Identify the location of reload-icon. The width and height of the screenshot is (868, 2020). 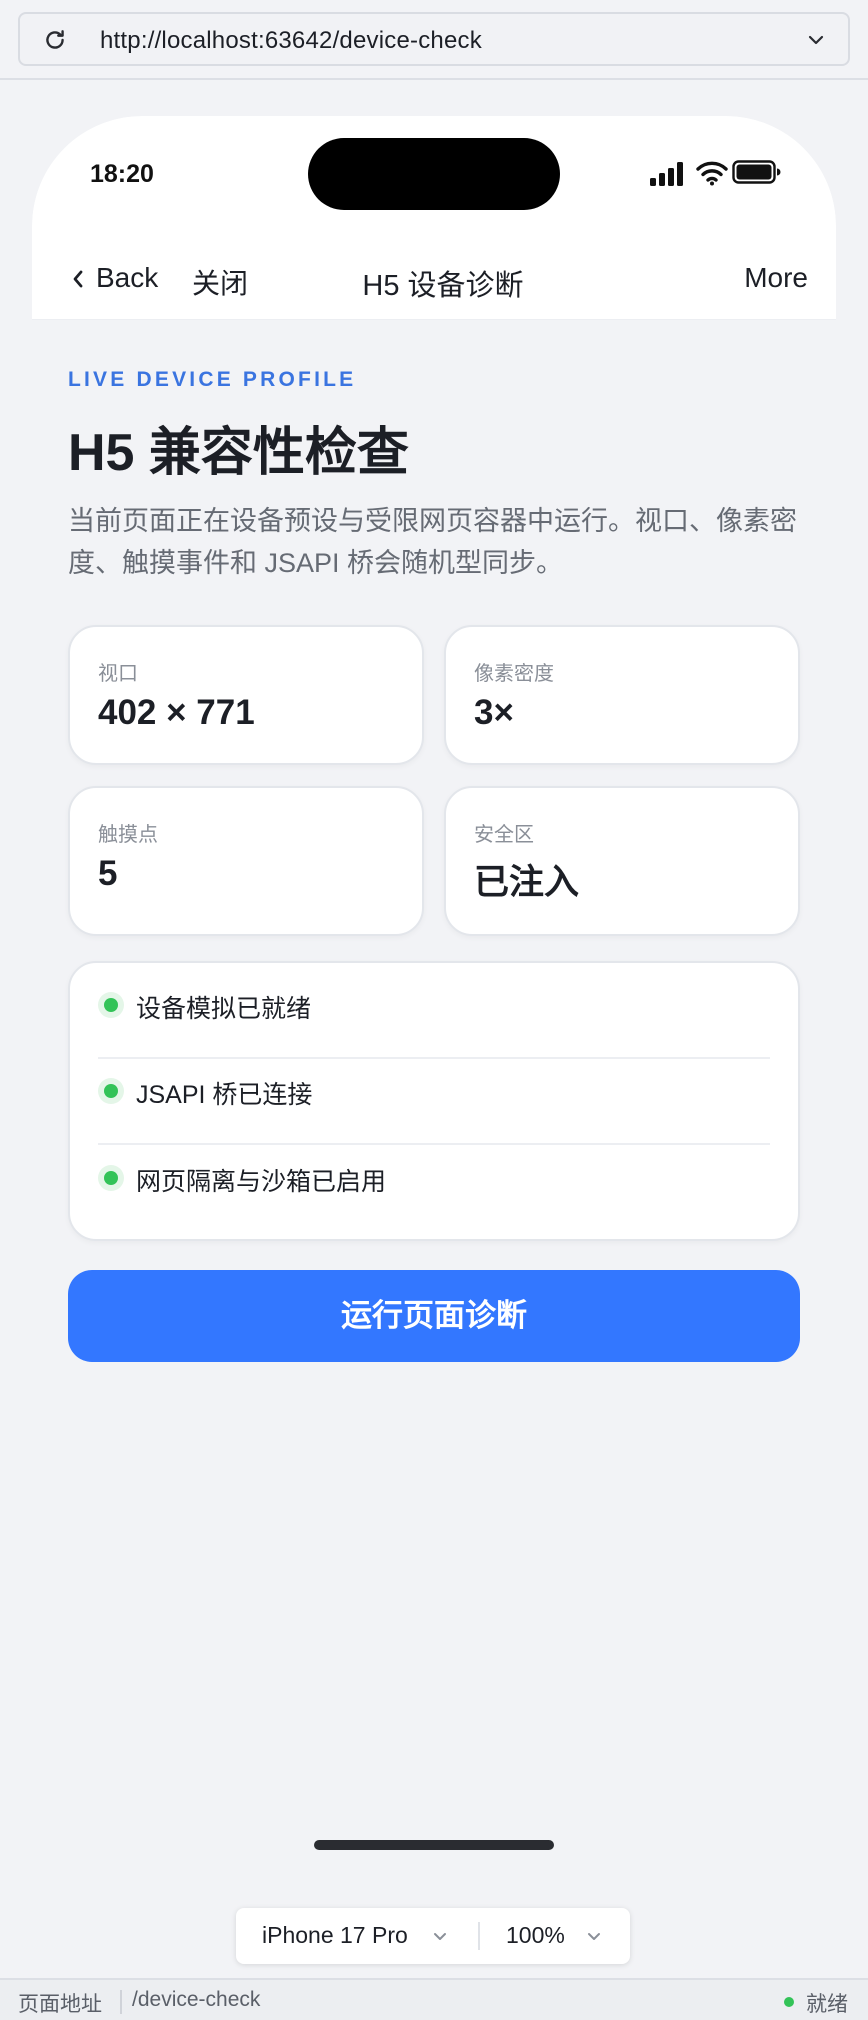
(55, 40).